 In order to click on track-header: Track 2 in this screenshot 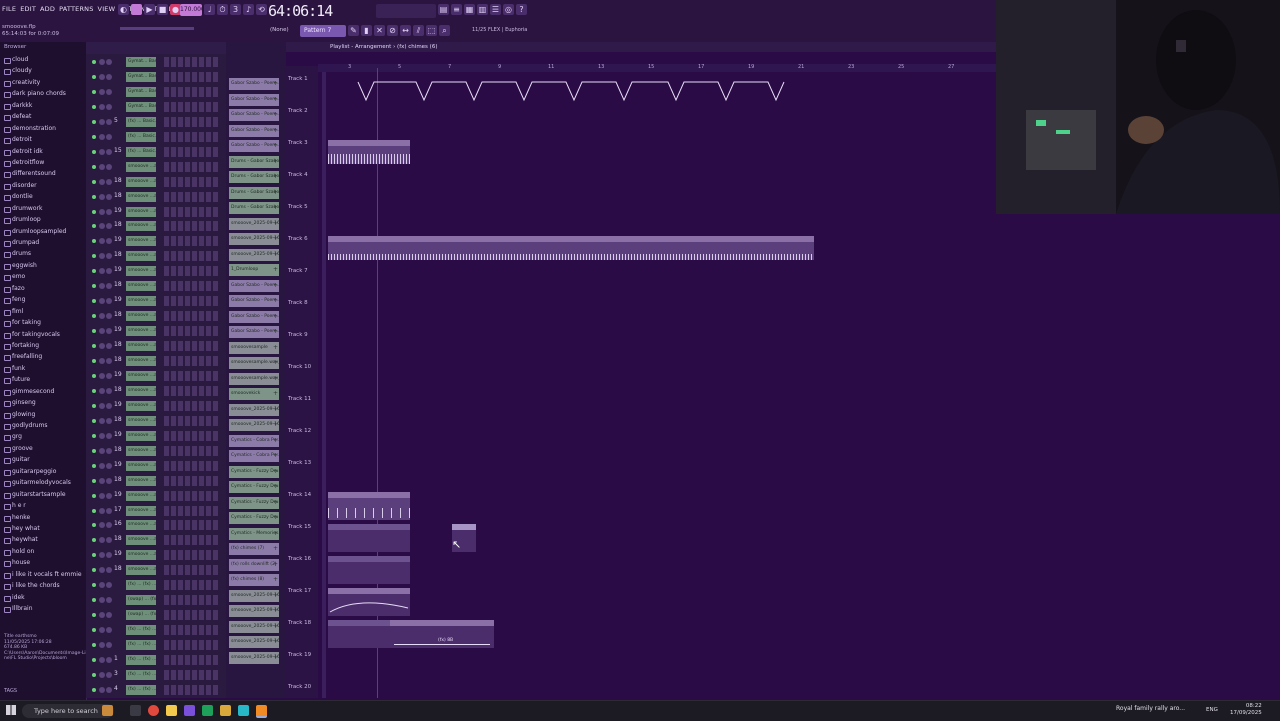, I will do `click(298, 111)`.